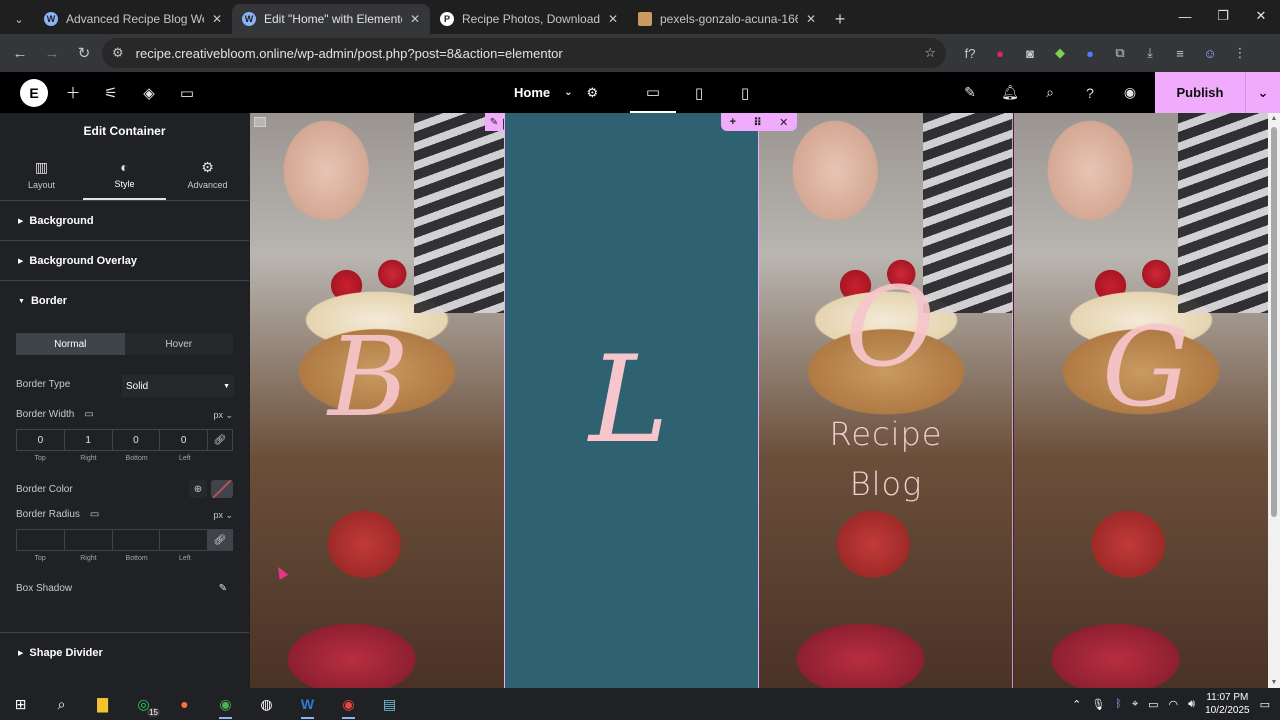  I want to click on bluetooth-icon: ᛒ, so click(1118, 704).